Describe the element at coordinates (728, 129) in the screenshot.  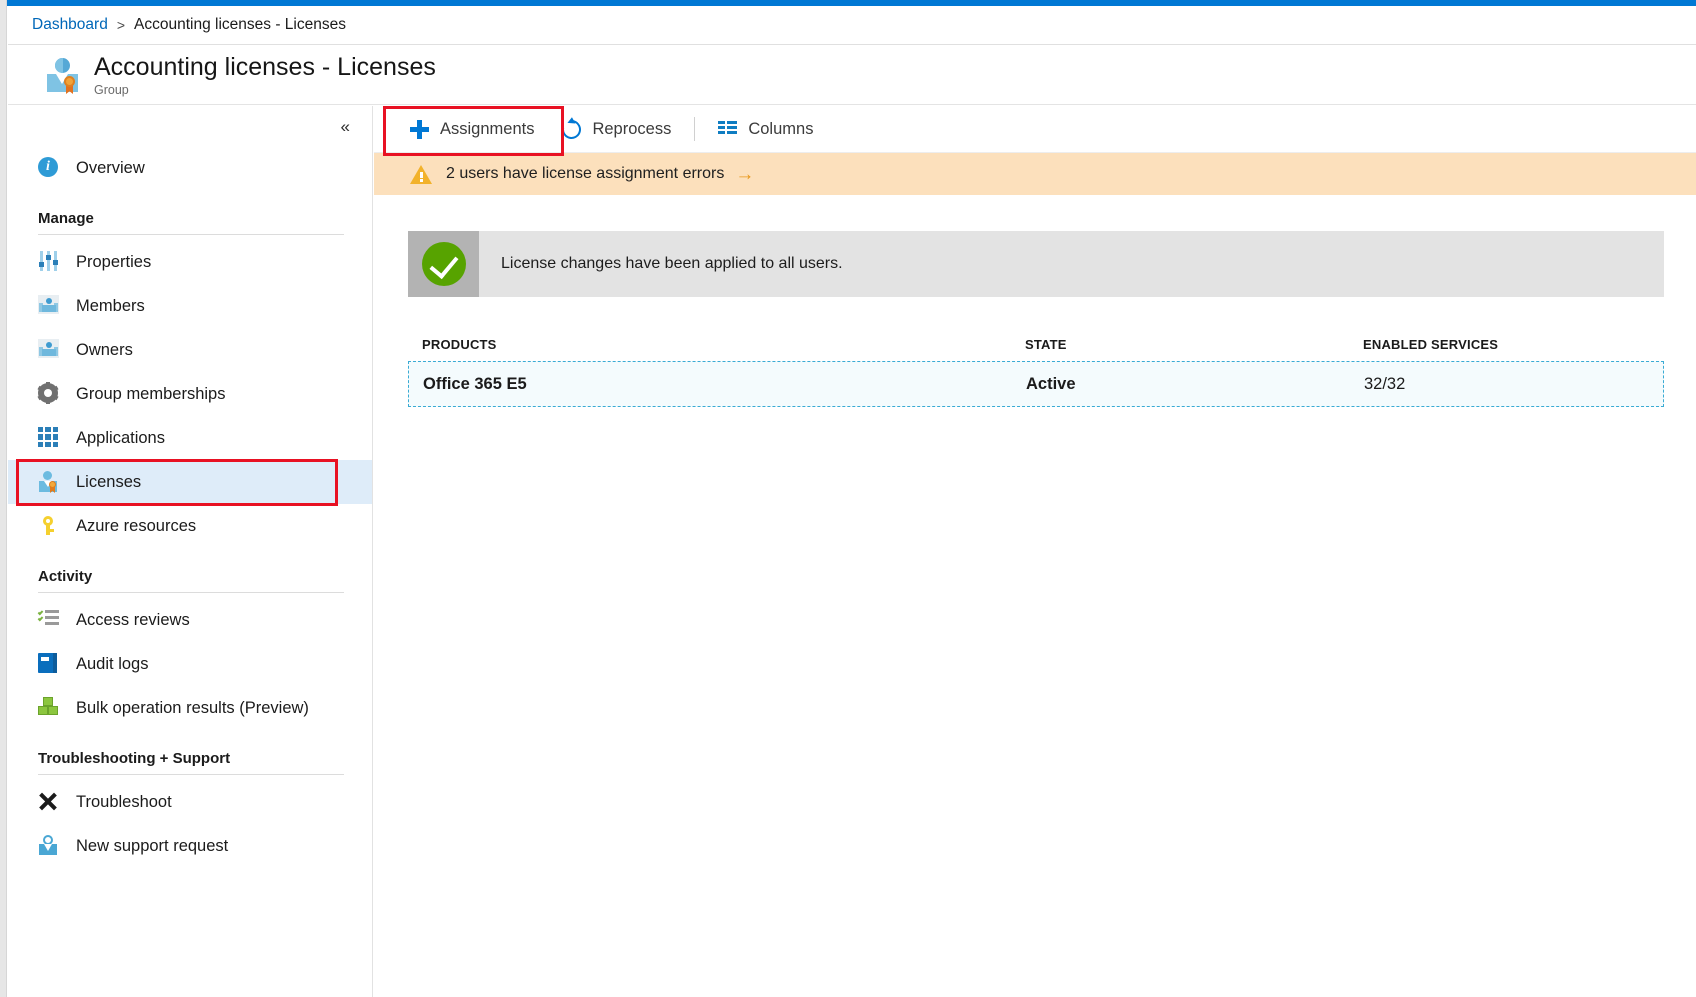
I see `columns-icon` at that location.